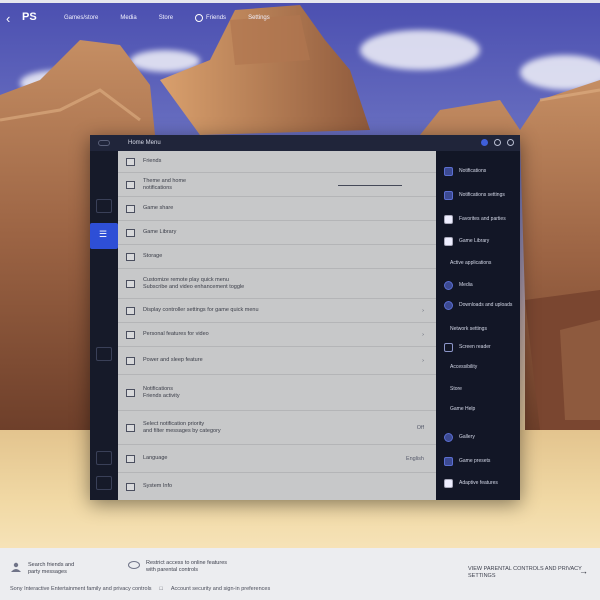 This screenshot has width=600, height=600. Describe the element at coordinates (277, 185) in the screenshot. I see `list-item: Theme and home notifications` at that location.